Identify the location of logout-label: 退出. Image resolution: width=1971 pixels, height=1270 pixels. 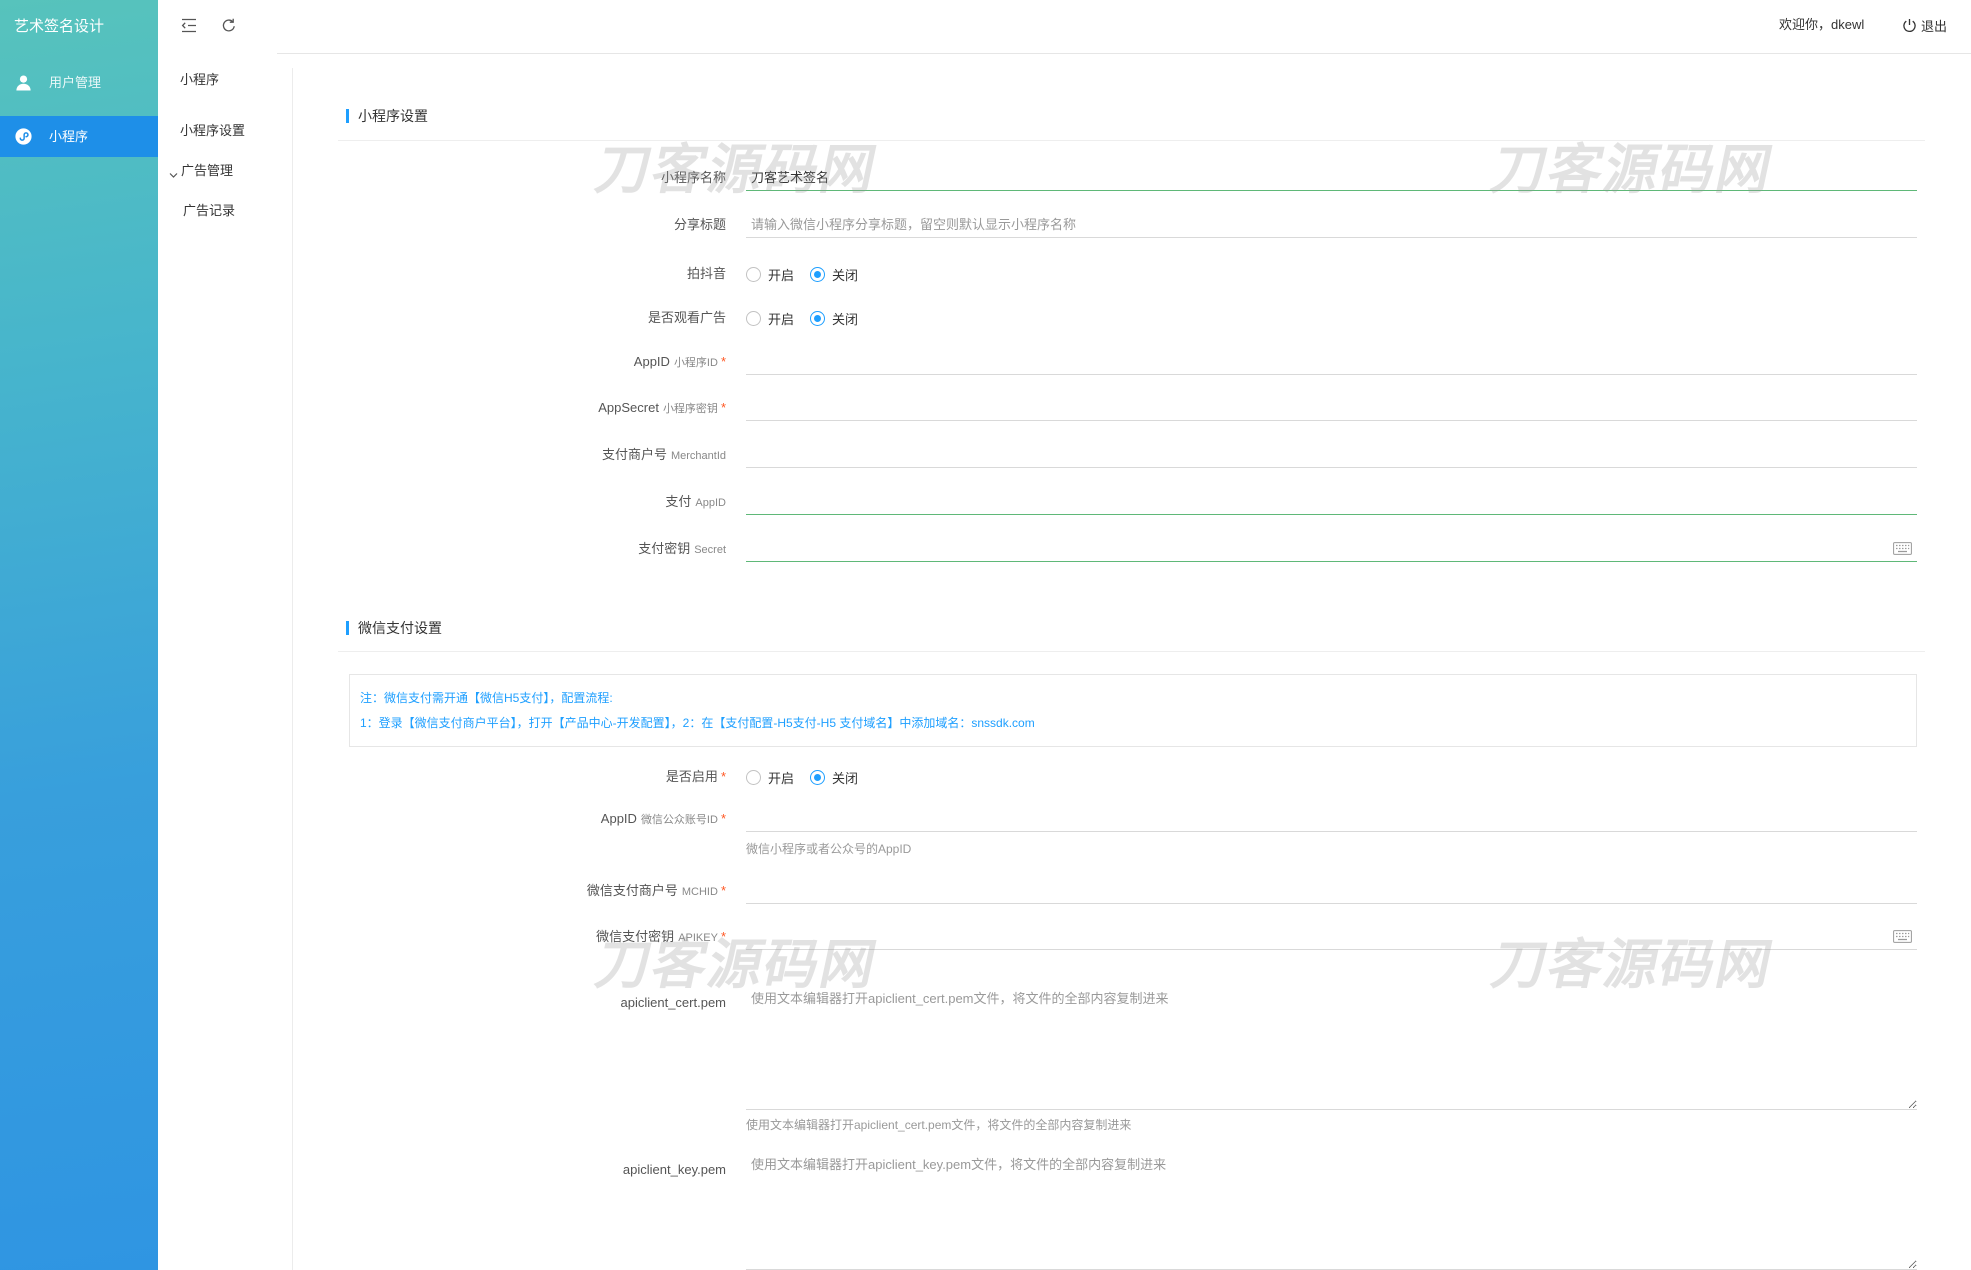
(1934, 26).